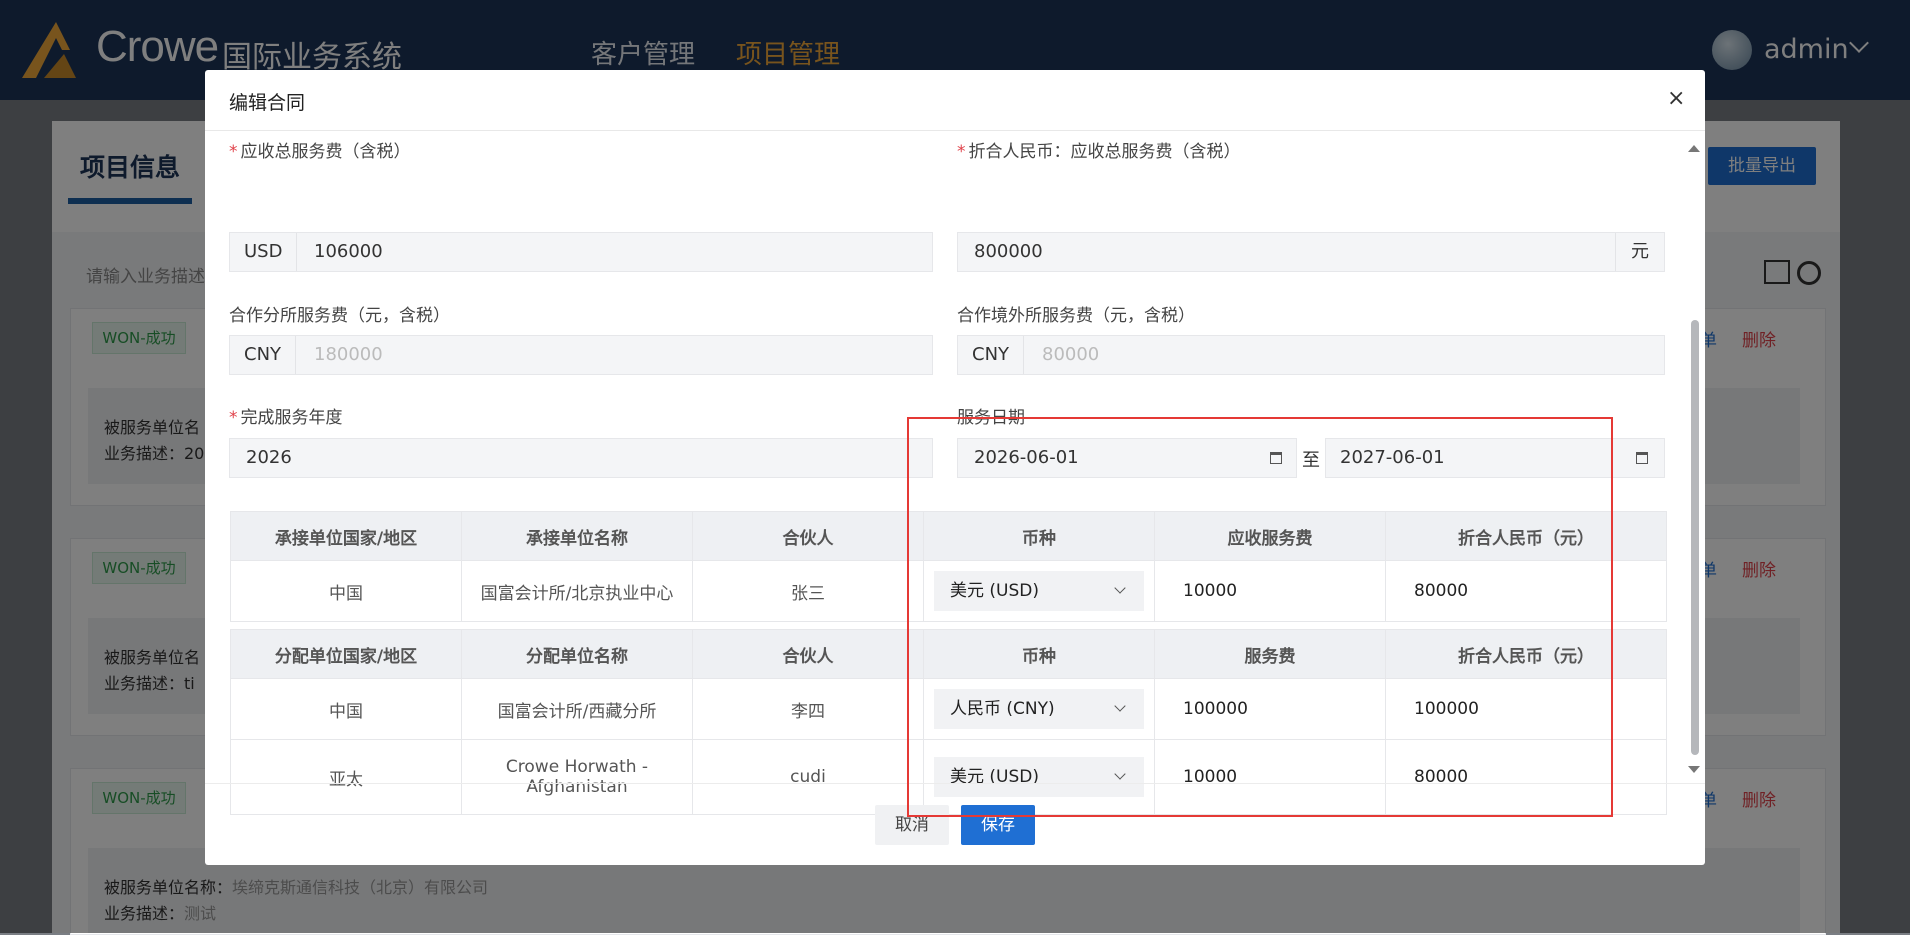 The height and width of the screenshot is (935, 1910). Describe the element at coordinates (348, 251) in the screenshot. I see `total-fee-value: 106000` at that location.